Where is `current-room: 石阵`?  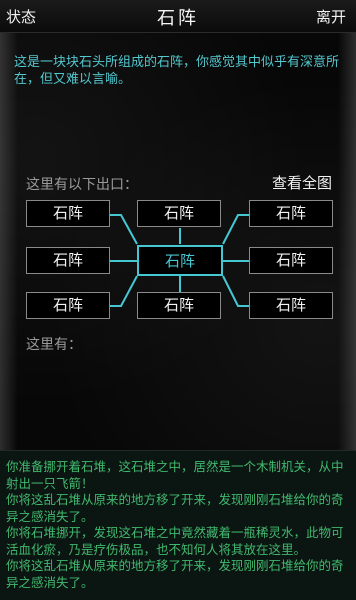
current-room: 石阵 is located at coordinates (180, 260).